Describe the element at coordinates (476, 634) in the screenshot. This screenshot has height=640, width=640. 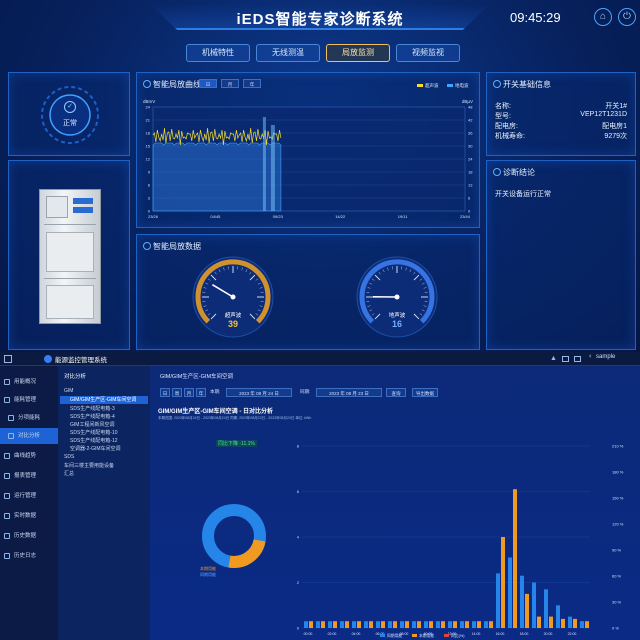
I see `x-tick: 14:00` at that location.